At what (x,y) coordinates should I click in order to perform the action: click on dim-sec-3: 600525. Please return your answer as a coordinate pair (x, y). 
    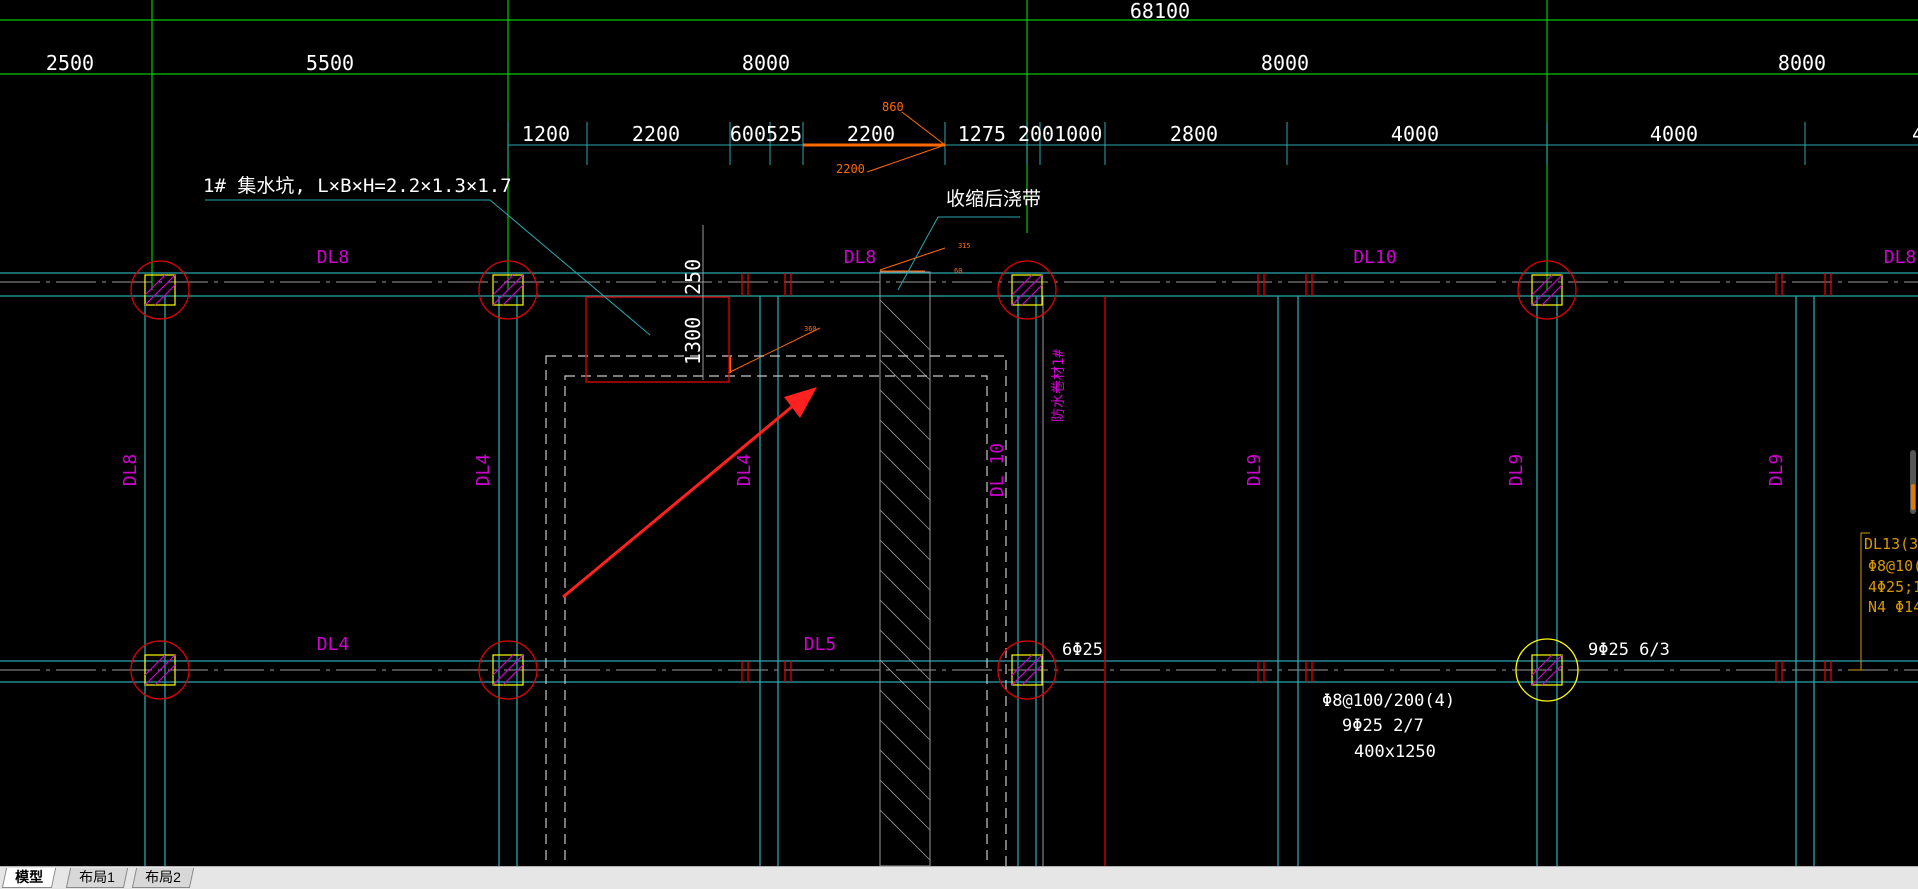
    Looking at the image, I should click on (766, 134).